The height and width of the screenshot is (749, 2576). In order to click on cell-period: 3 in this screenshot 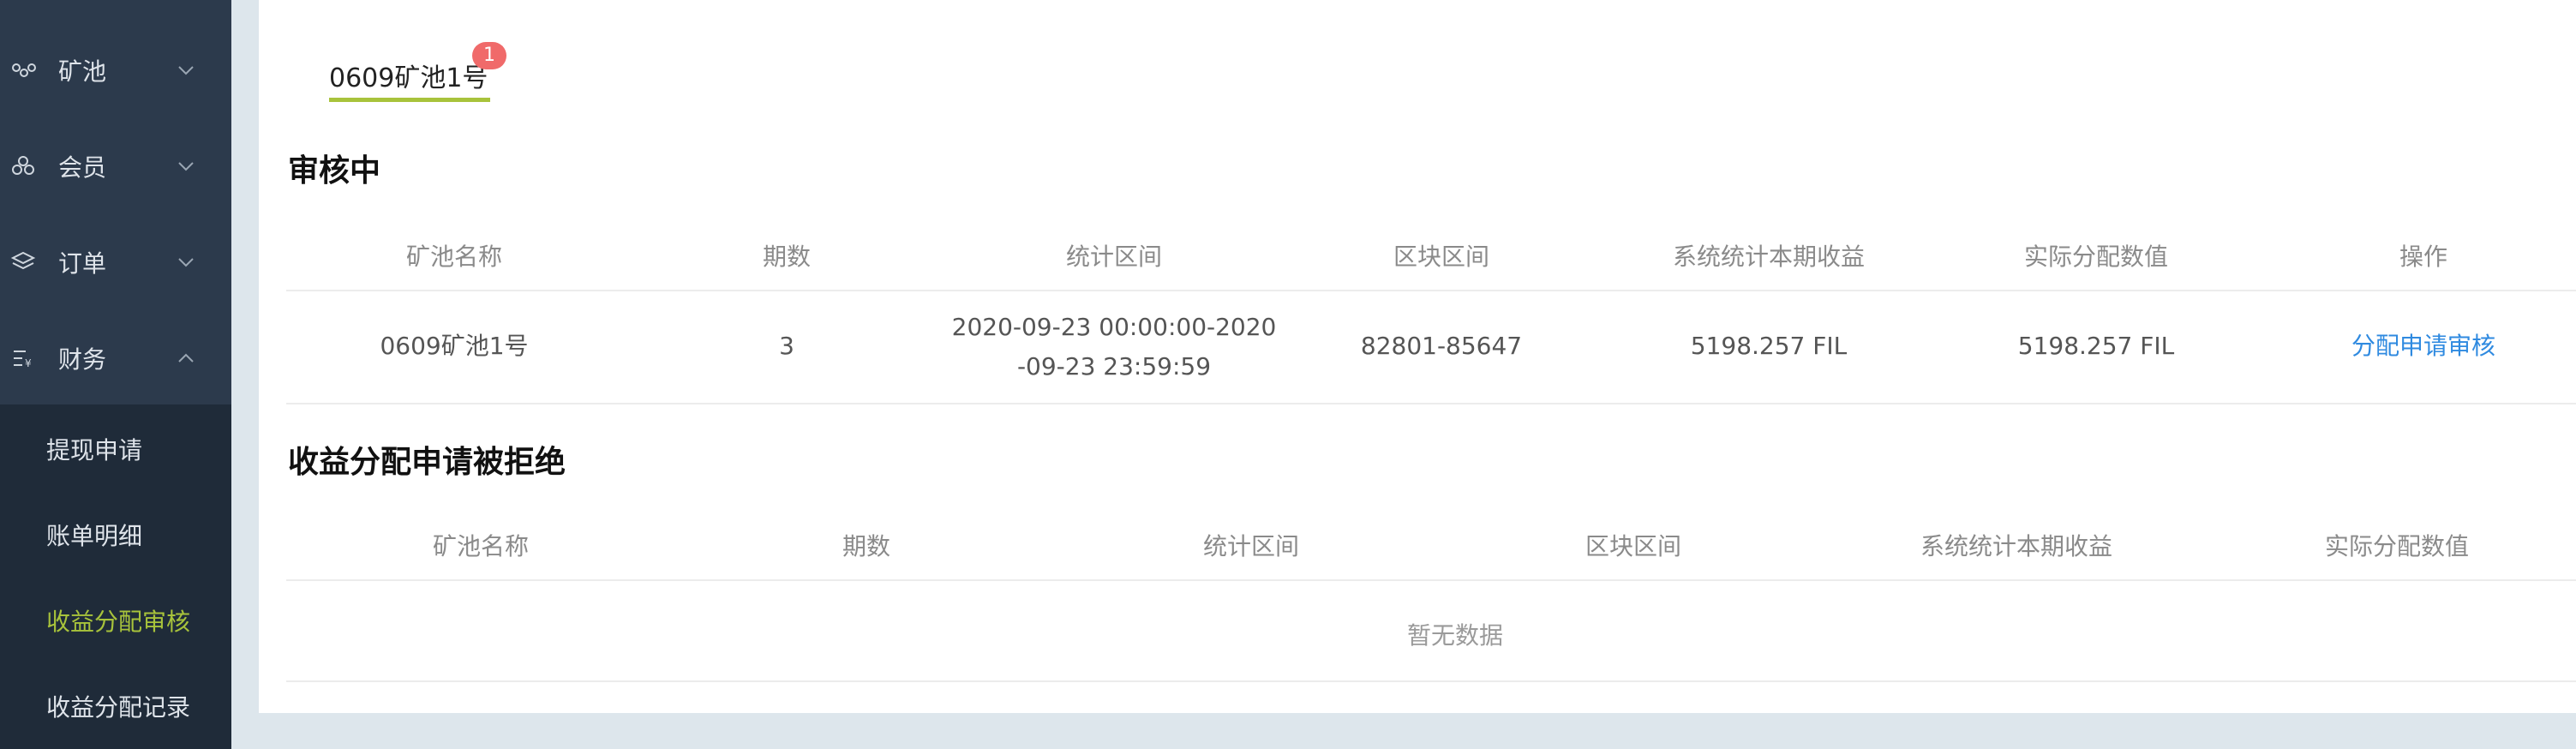, I will do `click(786, 346)`.